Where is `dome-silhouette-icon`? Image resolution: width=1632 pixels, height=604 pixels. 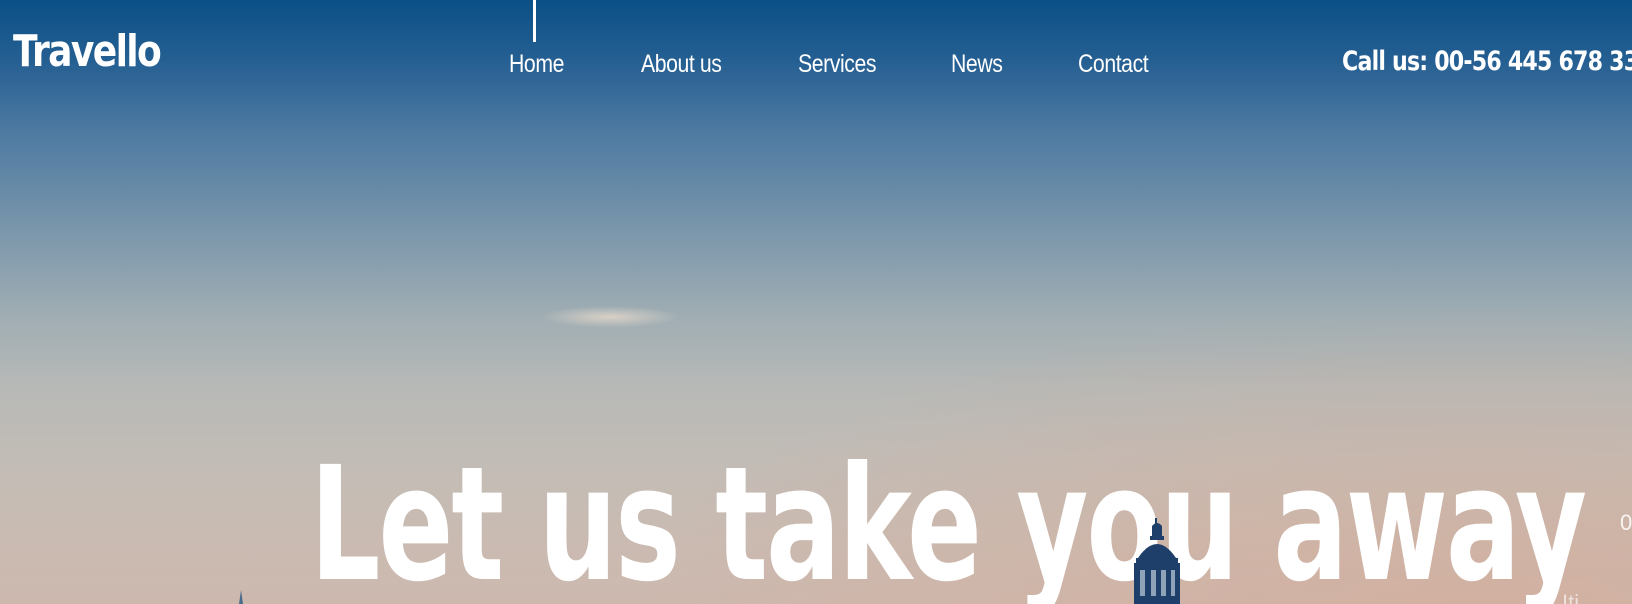
dome-silhouette-icon is located at coordinates (1157, 561).